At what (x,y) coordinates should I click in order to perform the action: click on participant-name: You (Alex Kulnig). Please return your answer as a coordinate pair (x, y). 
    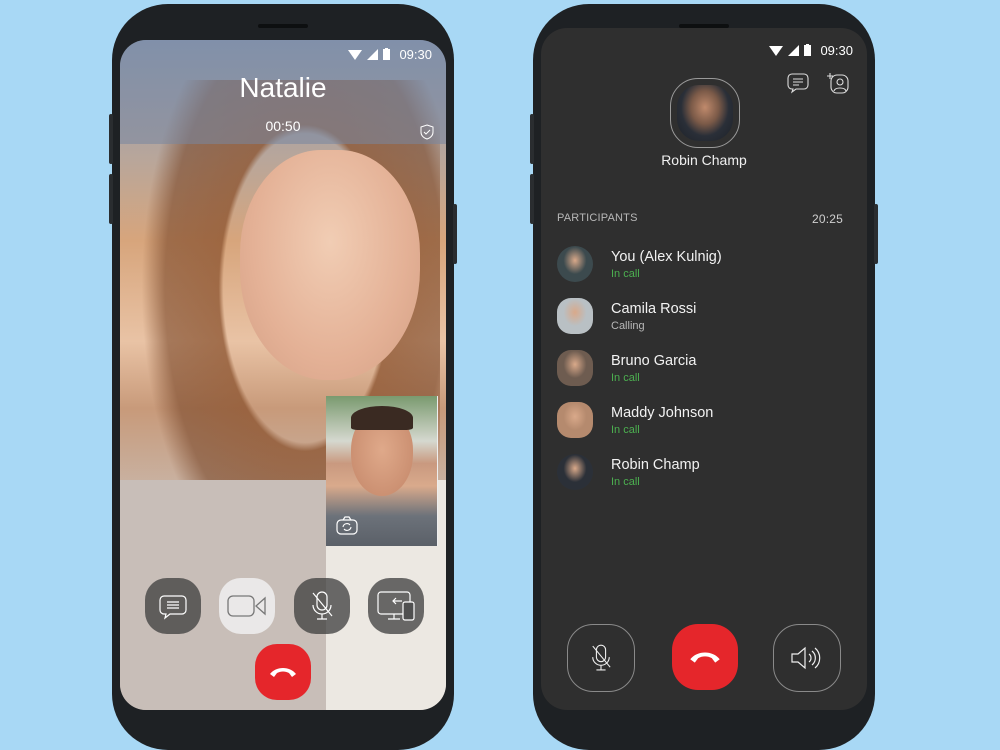
    Looking at the image, I should click on (666, 256).